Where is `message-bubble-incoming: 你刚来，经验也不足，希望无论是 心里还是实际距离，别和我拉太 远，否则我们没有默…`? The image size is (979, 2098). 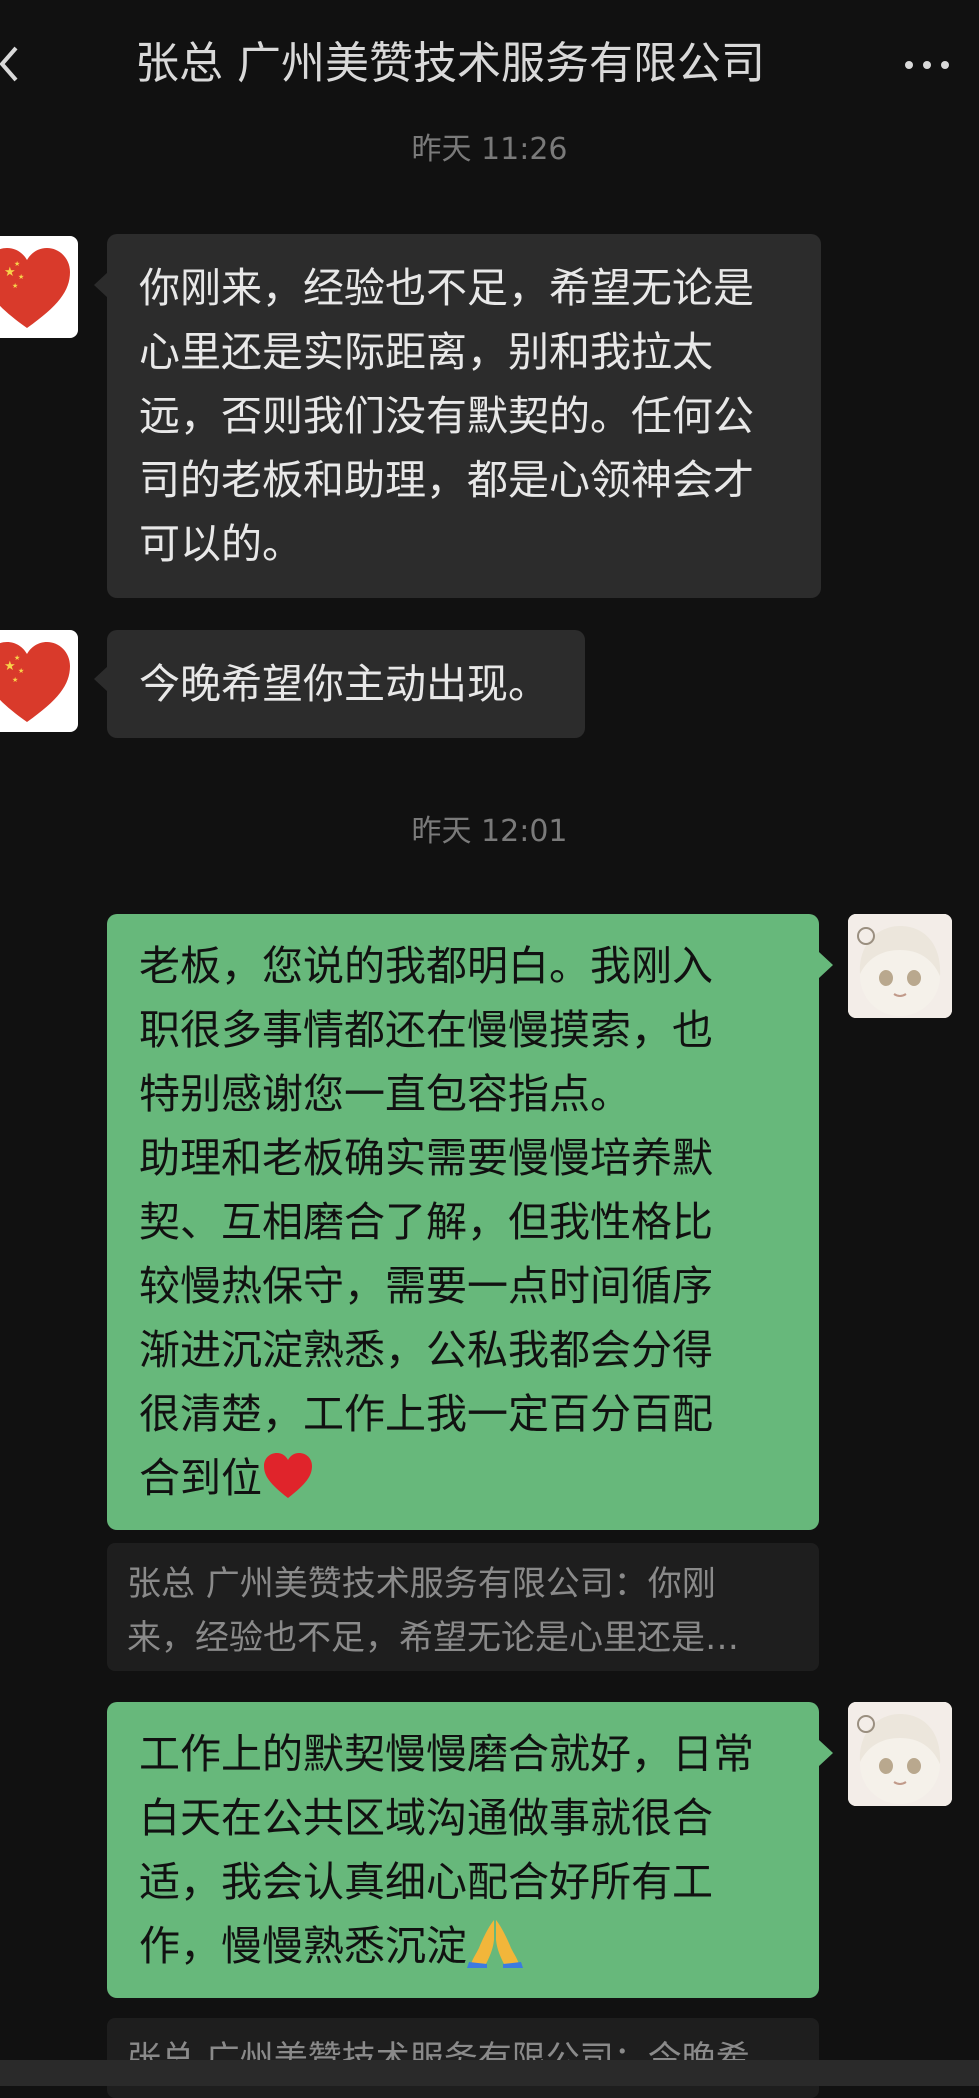
message-bubble-incoming: 你刚来，经验也不足，希望无论是 心里还是实际距离，别和我拉太 远，否则我们没有默… is located at coordinates (464, 416).